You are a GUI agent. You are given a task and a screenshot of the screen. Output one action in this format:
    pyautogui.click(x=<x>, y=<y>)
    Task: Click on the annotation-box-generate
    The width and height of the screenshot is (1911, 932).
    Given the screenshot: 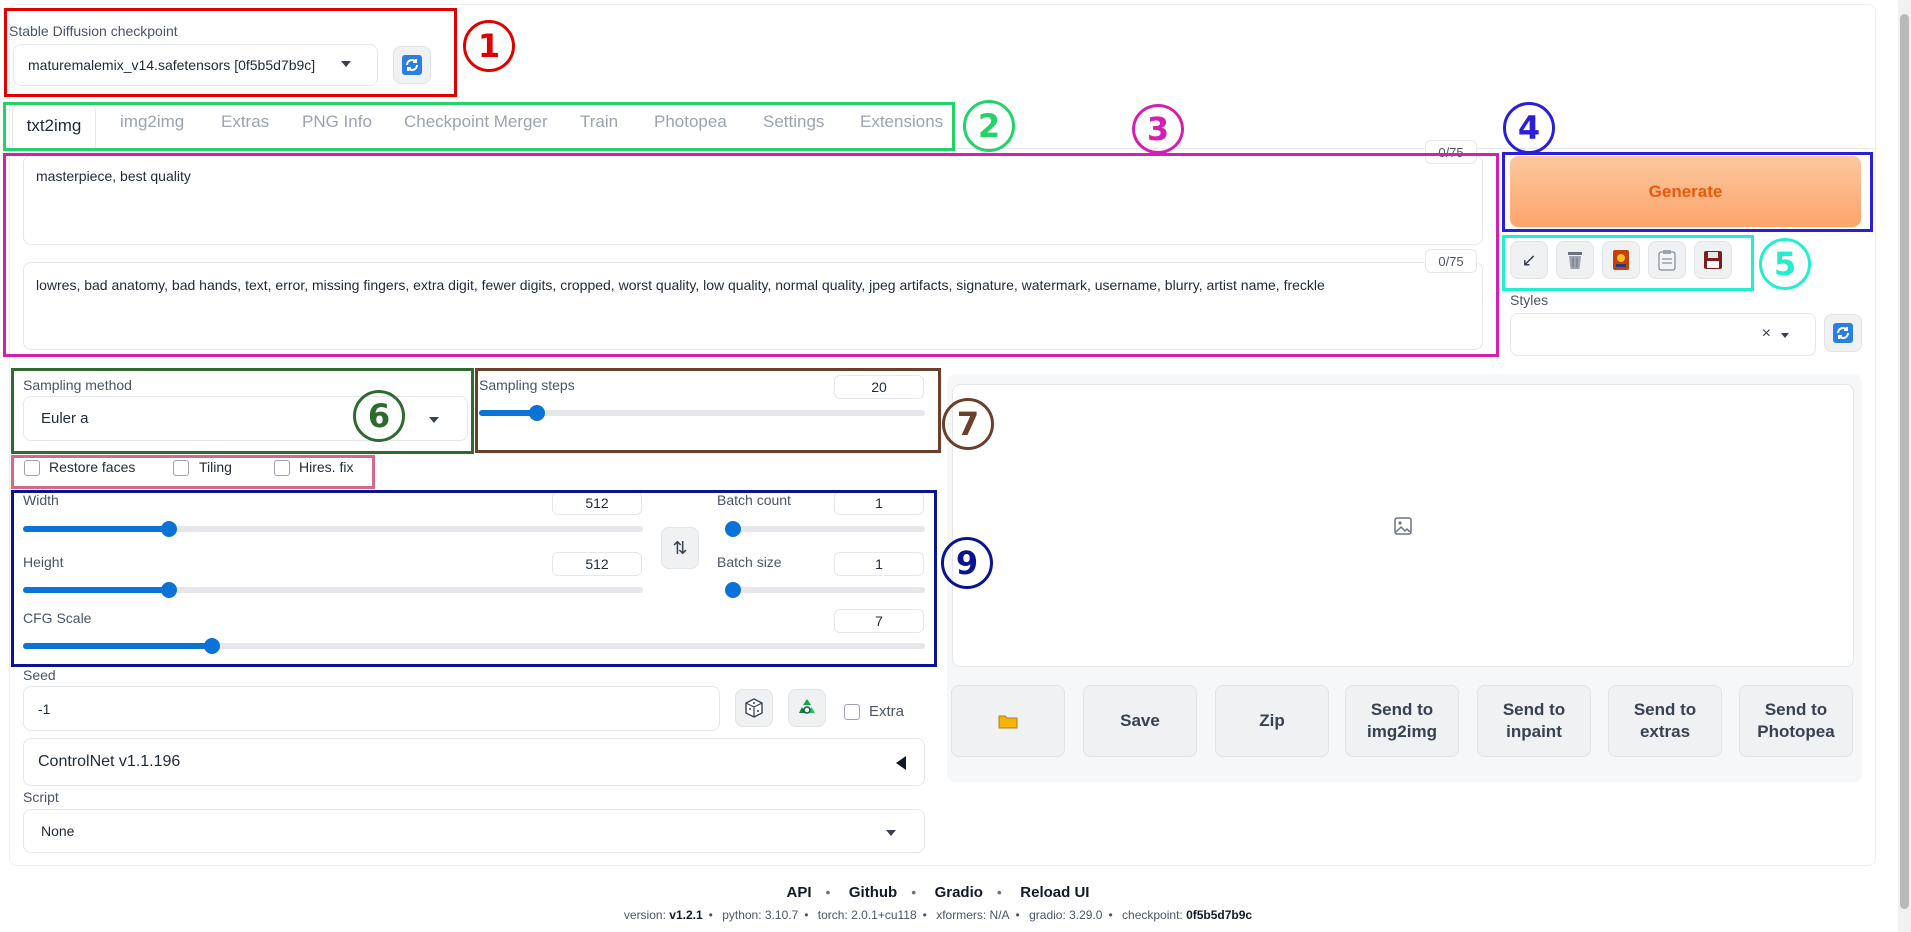 What is the action you would take?
    pyautogui.click(x=1687, y=192)
    